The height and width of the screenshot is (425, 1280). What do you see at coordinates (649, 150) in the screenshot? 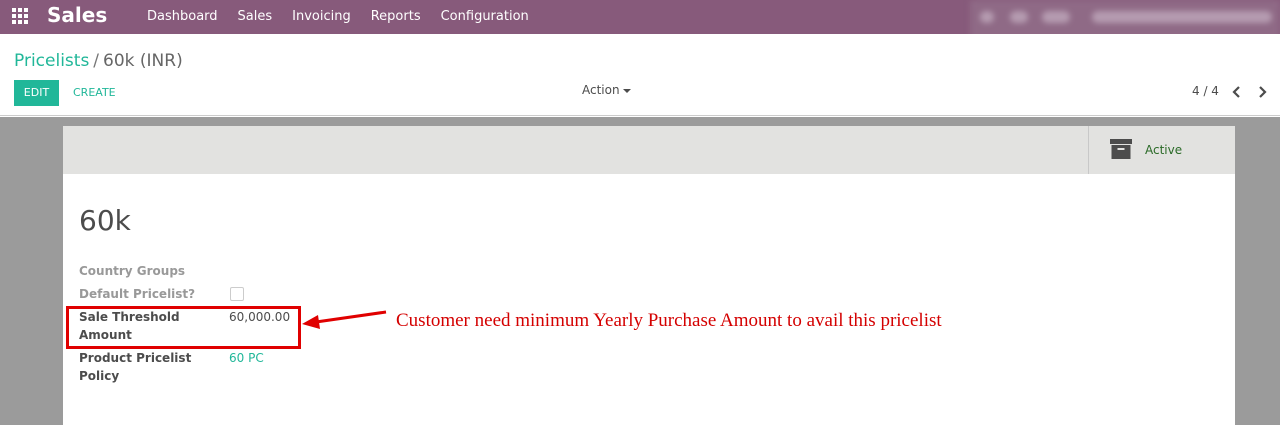
I see `button-box: Active` at bounding box center [649, 150].